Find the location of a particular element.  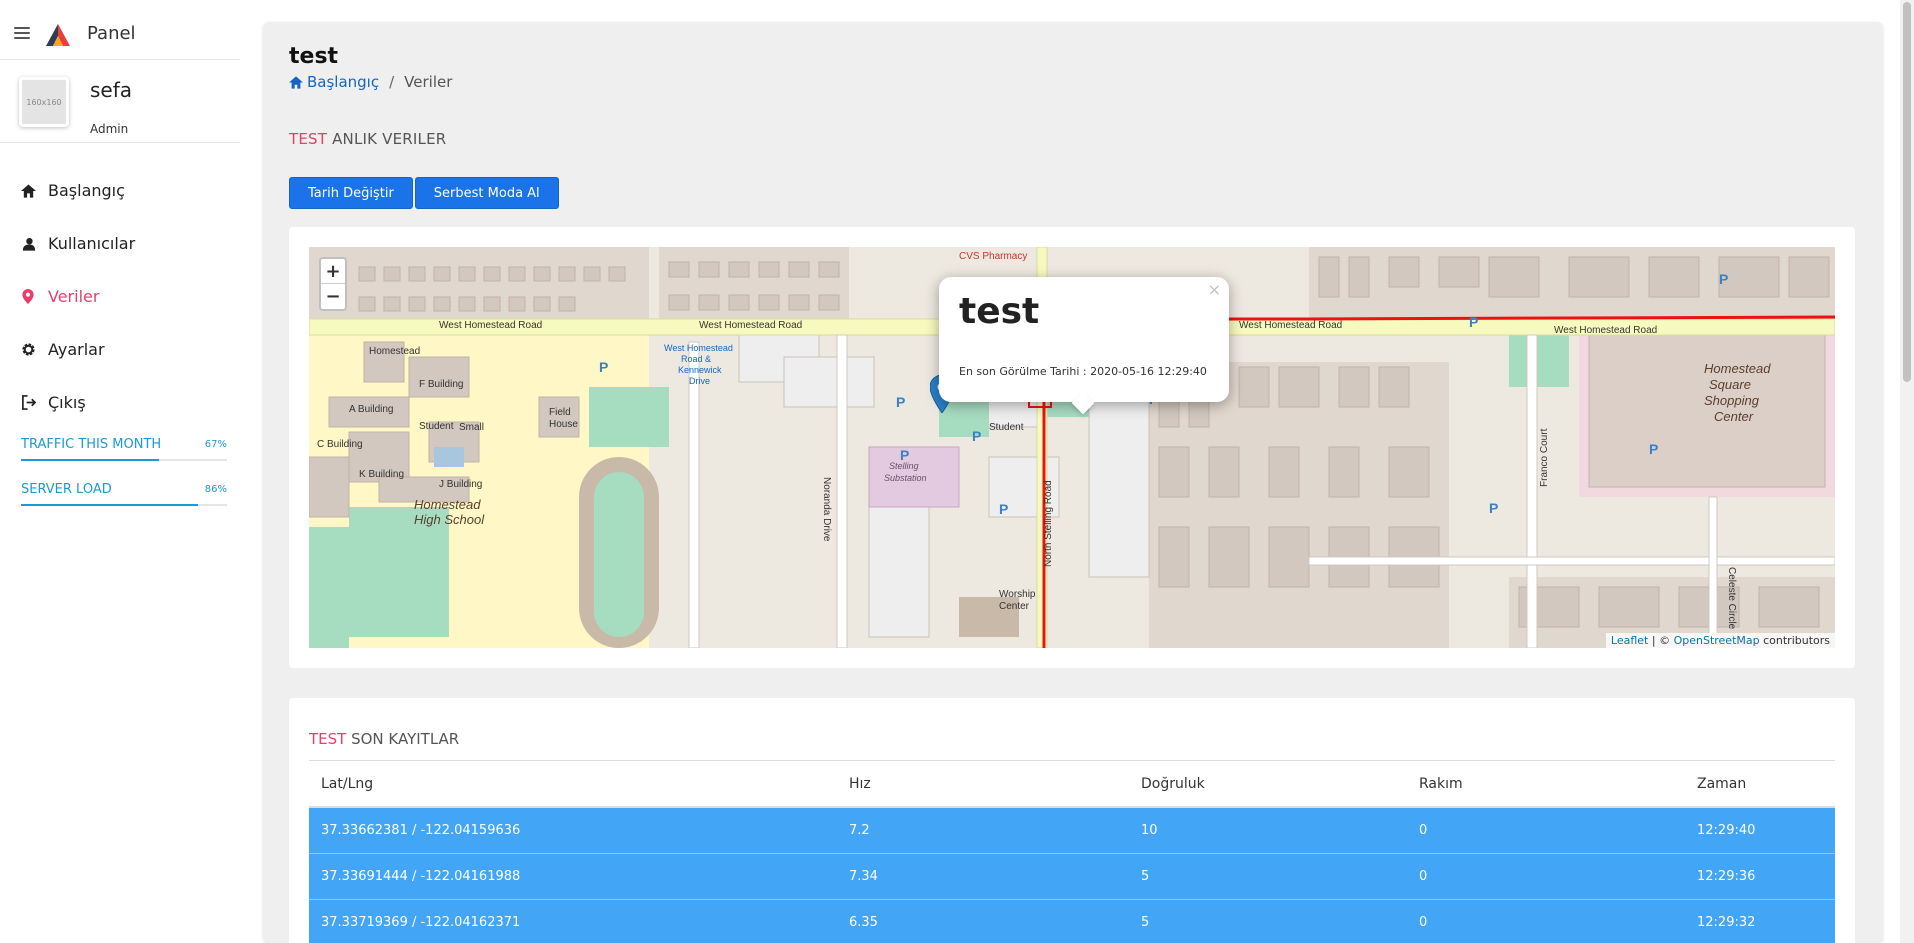

traffic-stat: TRAFFIC THIS MONTH 67% is located at coordinates (124, 449).